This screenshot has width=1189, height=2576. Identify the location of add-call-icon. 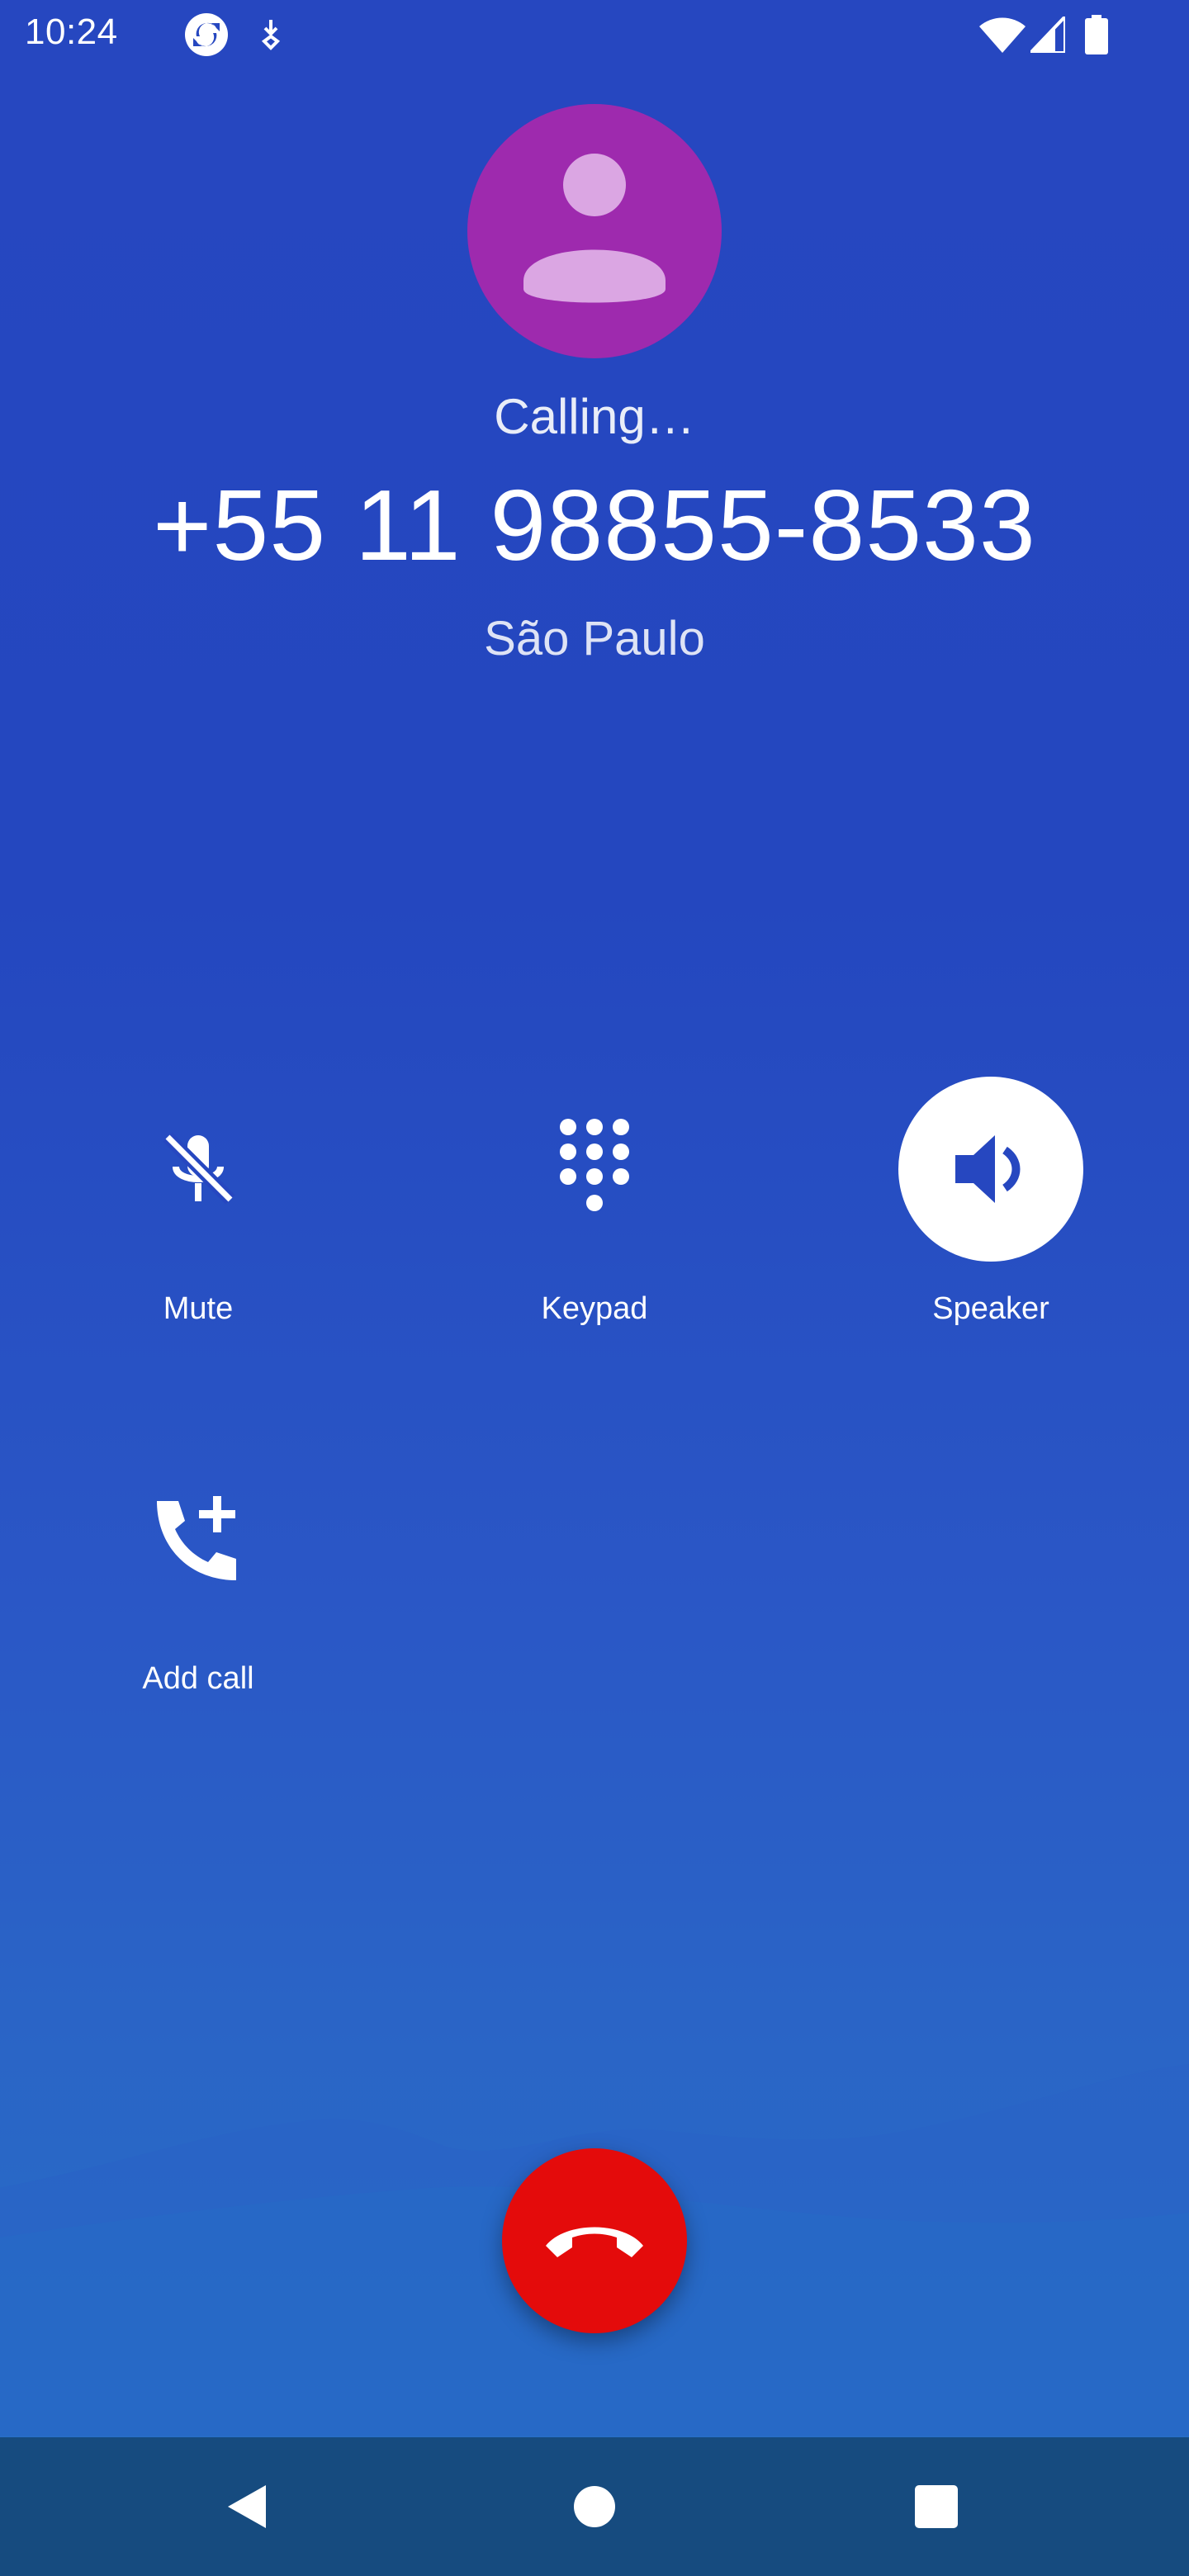
(198, 1539).